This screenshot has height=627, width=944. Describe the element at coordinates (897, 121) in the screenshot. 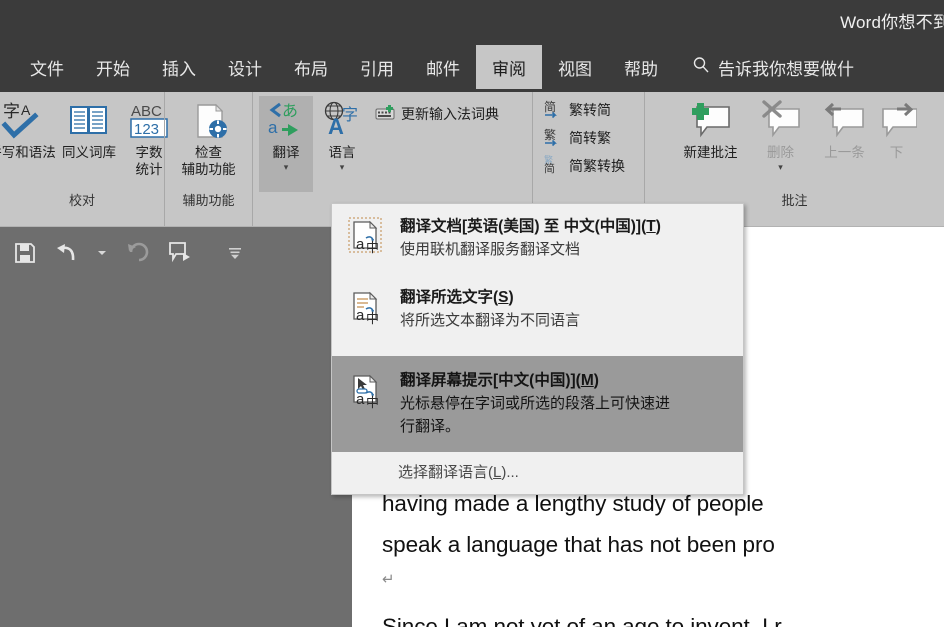

I see `comment-right-icon` at that location.